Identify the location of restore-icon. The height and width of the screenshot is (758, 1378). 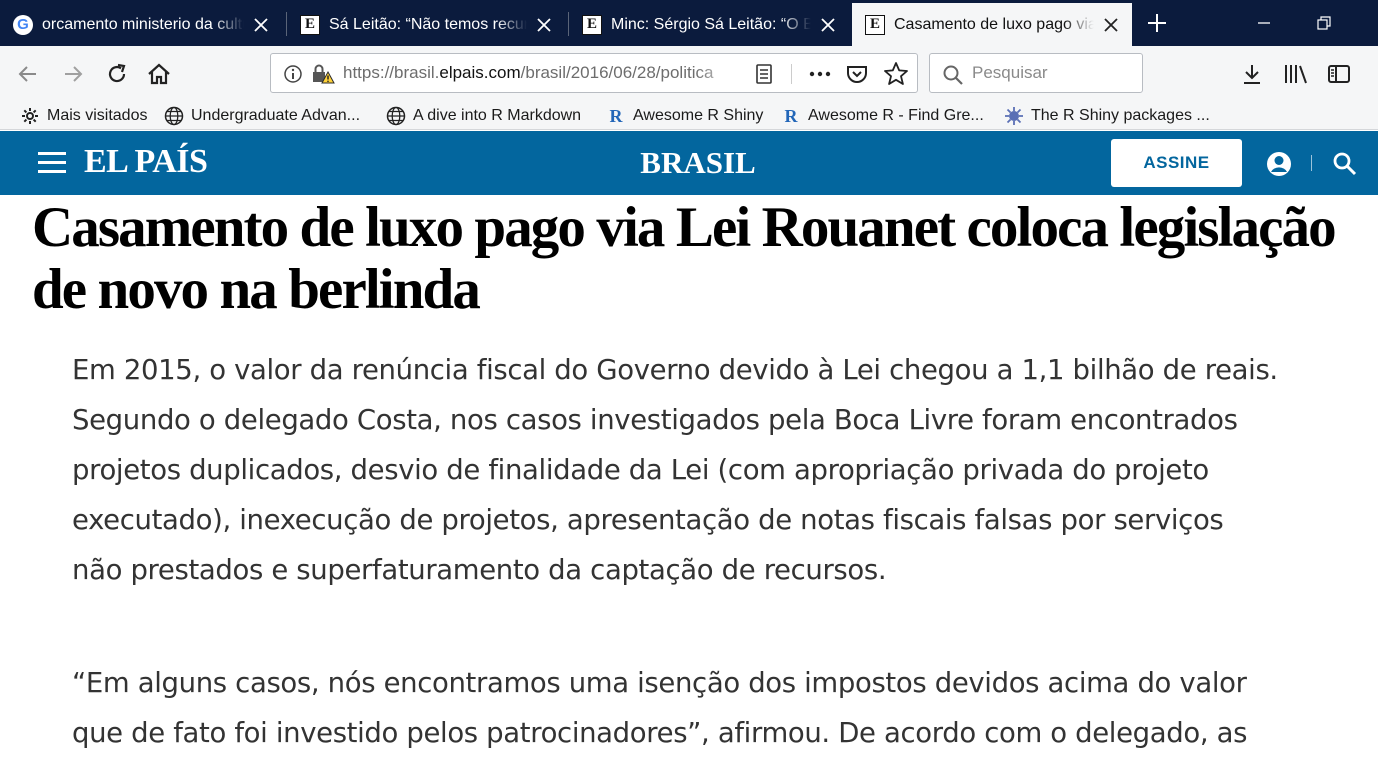
(1324, 23).